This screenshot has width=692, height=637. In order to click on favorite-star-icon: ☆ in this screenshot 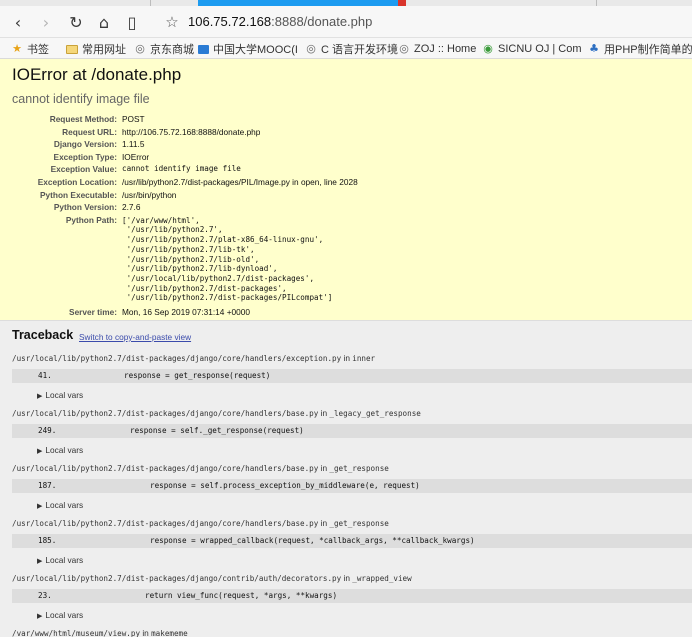, I will do `click(172, 22)`.